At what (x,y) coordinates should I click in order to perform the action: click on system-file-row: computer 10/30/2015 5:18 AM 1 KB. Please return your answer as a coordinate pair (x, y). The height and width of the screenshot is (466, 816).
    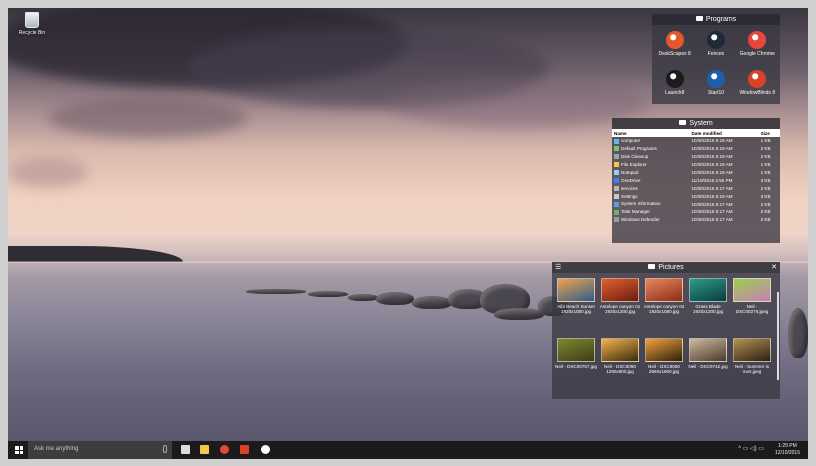
    Looking at the image, I should click on (696, 141).